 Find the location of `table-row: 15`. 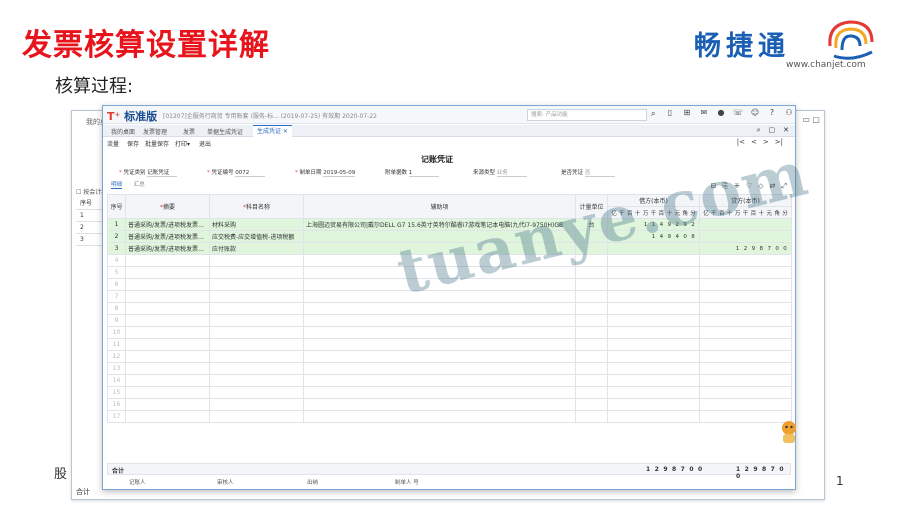

table-row: 15 is located at coordinates (449, 392).